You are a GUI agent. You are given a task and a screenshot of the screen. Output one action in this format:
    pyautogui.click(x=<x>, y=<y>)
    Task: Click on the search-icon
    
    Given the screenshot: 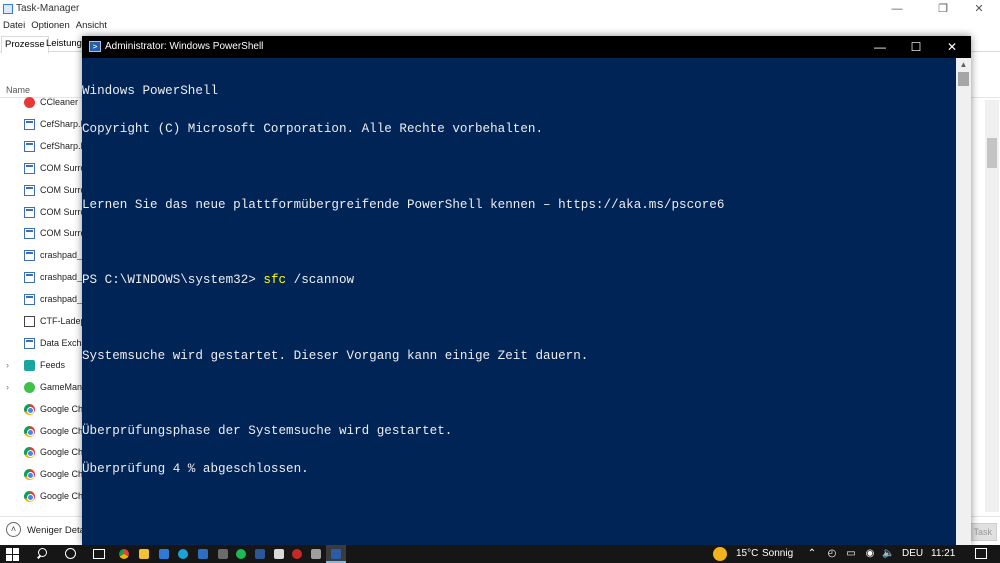 What is the action you would take?
    pyautogui.click(x=42, y=554)
    